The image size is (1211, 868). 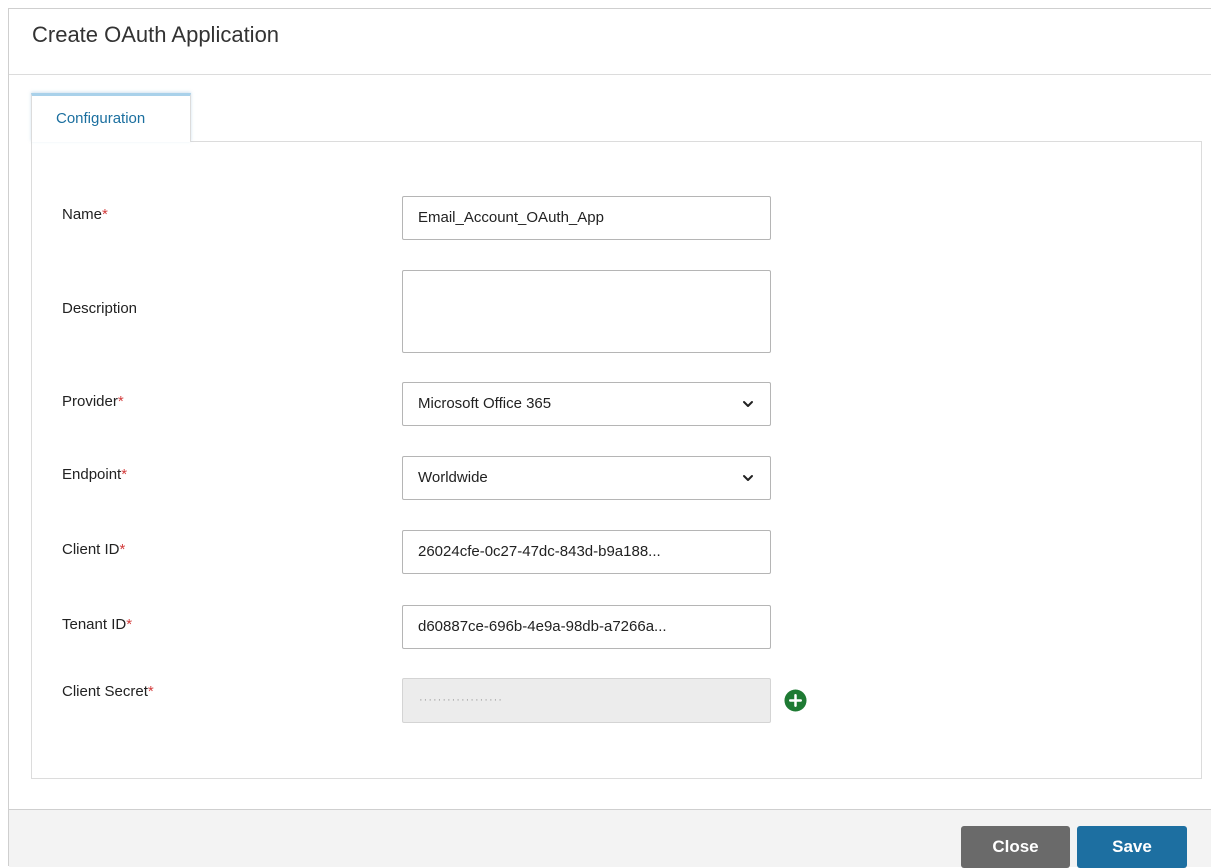 What do you see at coordinates (90, 401) in the screenshot?
I see `provider-label-text: Provider` at bounding box center [90, 401].